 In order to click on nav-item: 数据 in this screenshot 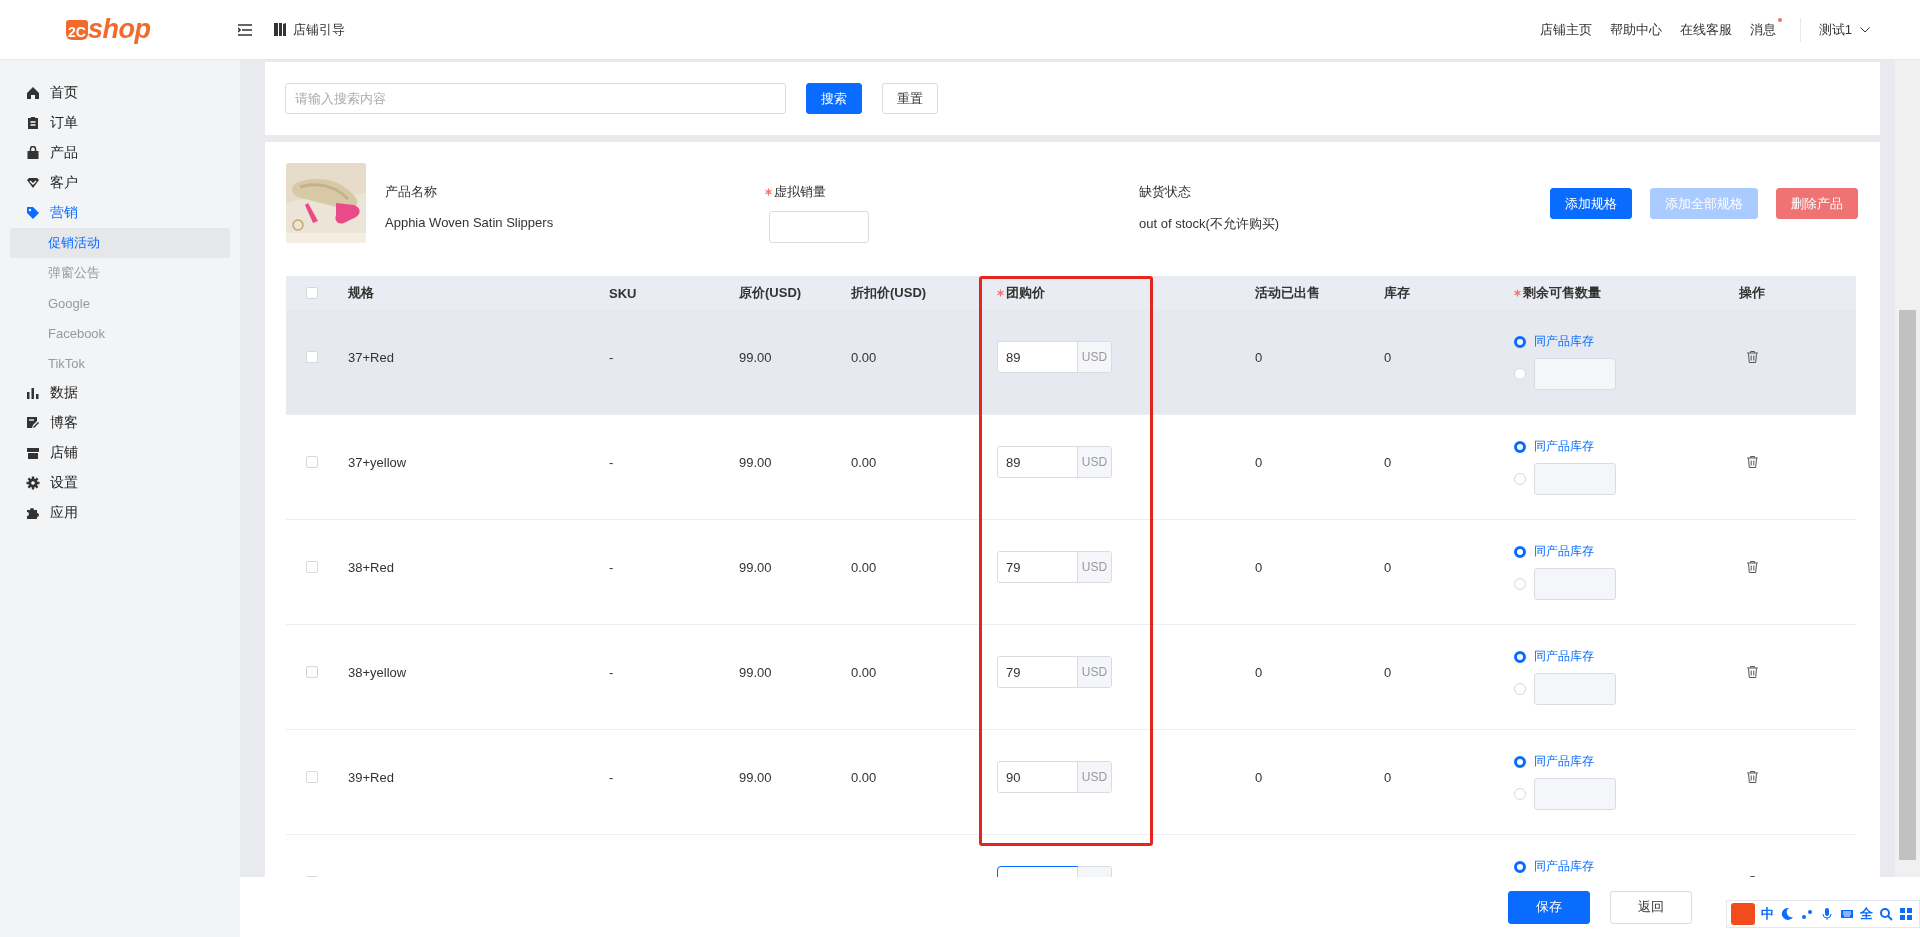, I will do `click(120, 393)`.